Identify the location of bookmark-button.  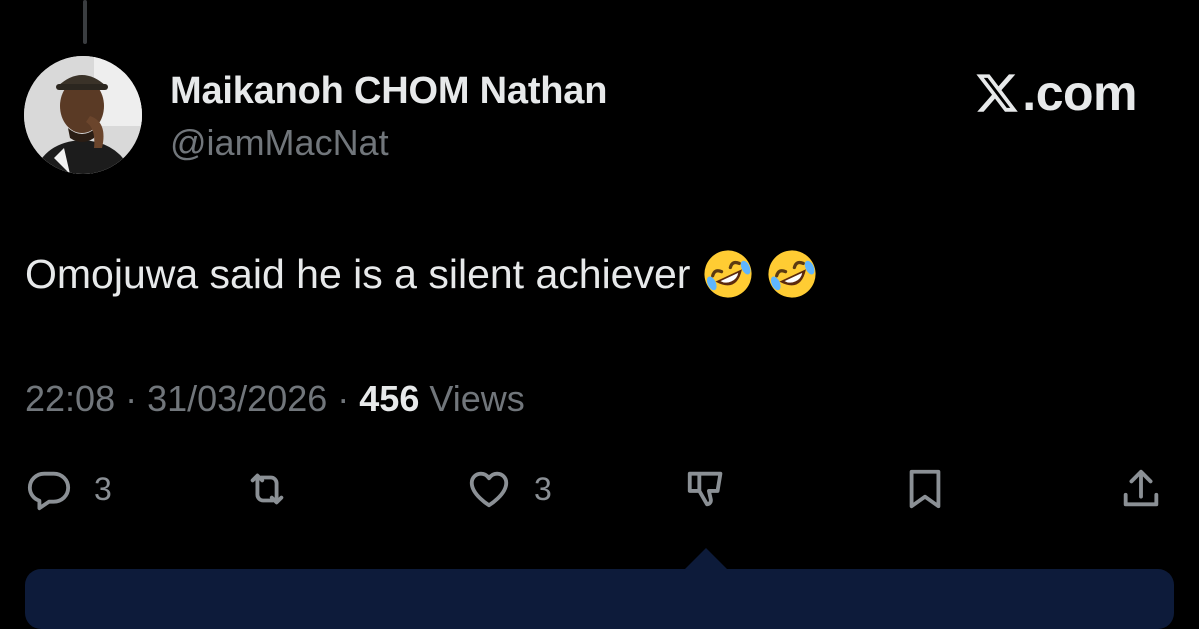
(925, 489).